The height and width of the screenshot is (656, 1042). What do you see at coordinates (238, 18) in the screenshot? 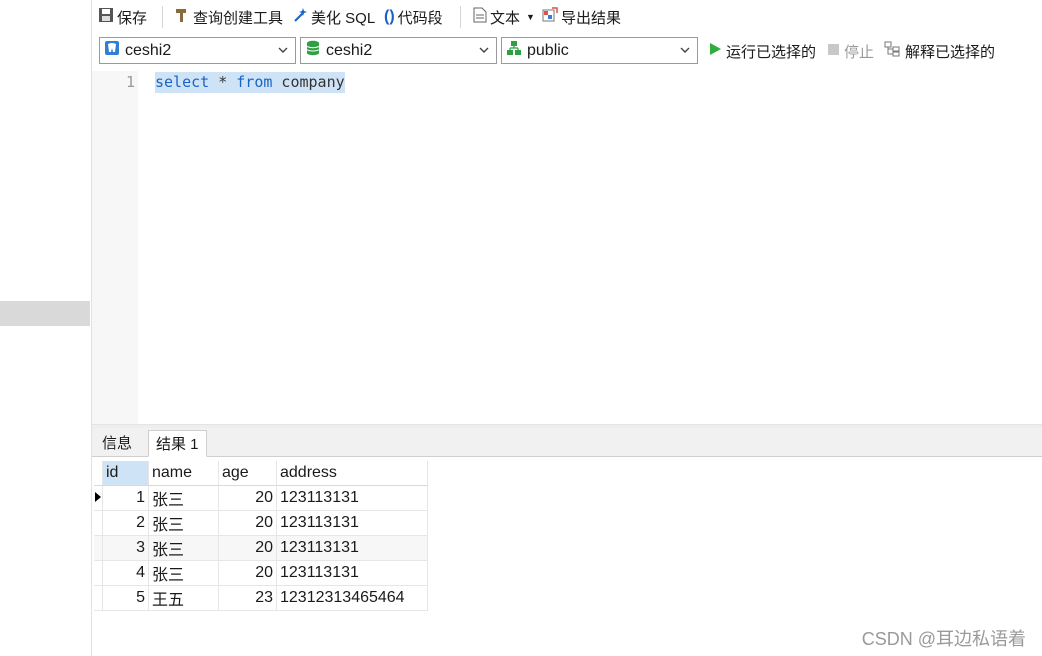
I see `query-builder-label: 查询创建工具` at bounding box center [238, 18].